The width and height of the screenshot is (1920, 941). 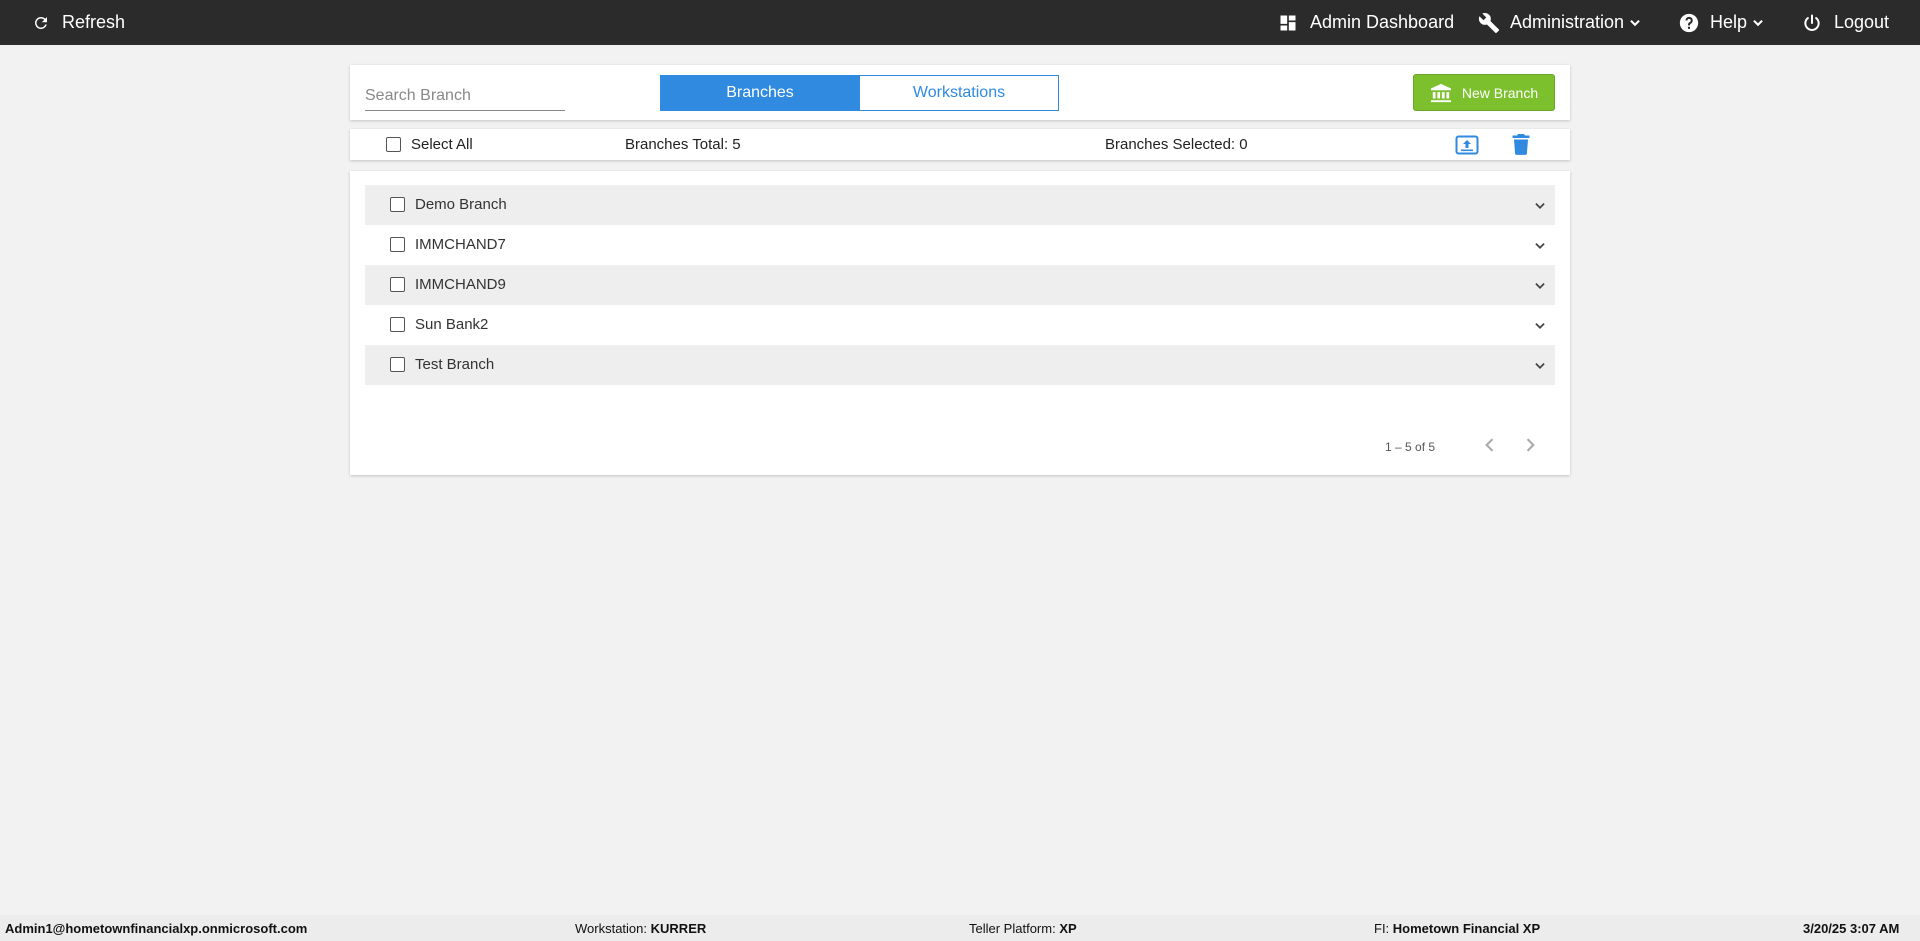 What do you see at coordinates (678, 928) in the screenshot?
I see `workstation-value: KURRER` at bounding box center [678, 928].